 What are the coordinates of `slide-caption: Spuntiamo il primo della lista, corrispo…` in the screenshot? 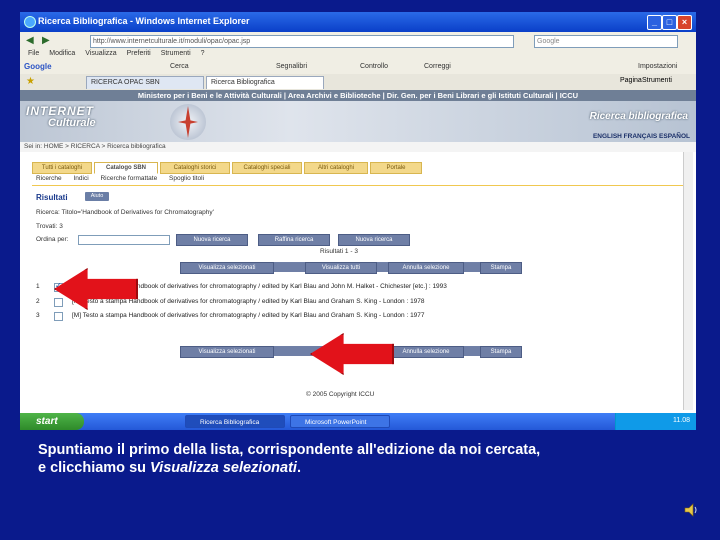 It's located at (368, 459).